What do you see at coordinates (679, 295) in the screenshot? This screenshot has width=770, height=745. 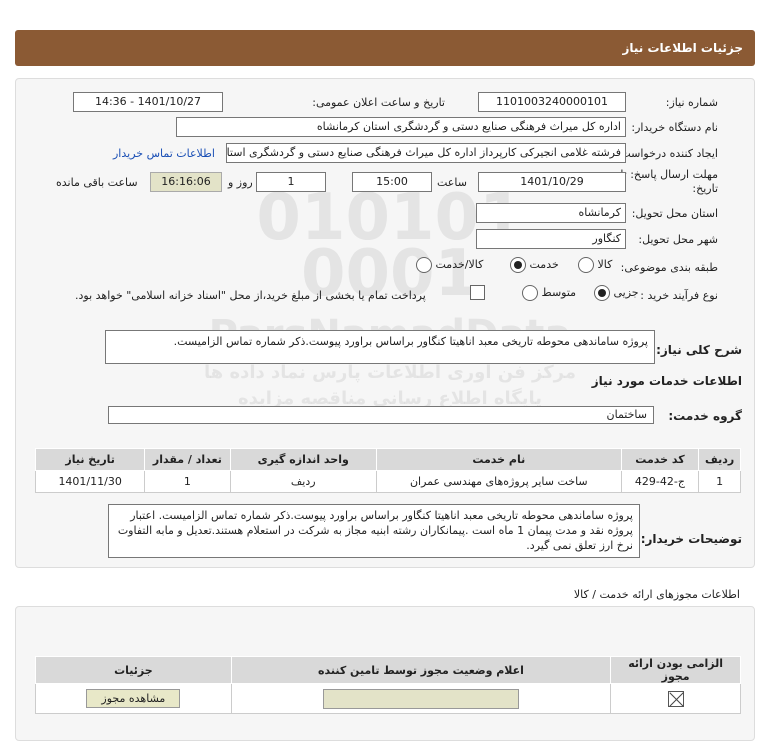 I see `process-label: نوع فرآیند خرید :` at bounding box center [679, 295].